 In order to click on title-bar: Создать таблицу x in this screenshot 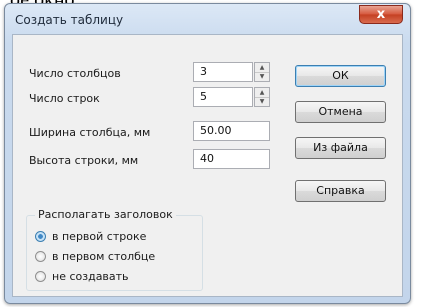, I will do `click(207, 19)`.